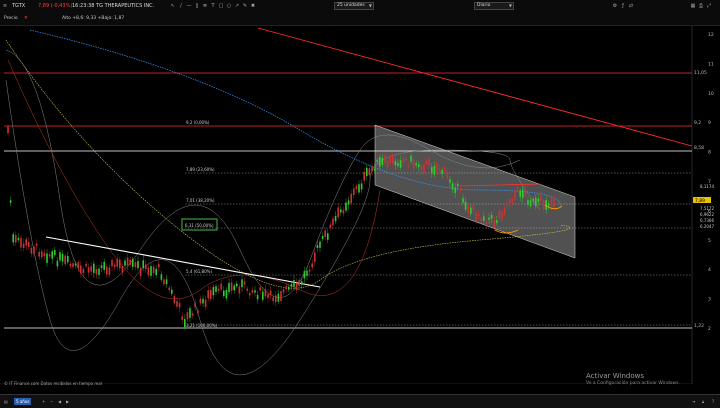 This screenshot has width=720, height=408. What do you see at coordinates (709, 329) in the screenshot?
I see `price-axis-label: 2` at bounding box center [709, 329].